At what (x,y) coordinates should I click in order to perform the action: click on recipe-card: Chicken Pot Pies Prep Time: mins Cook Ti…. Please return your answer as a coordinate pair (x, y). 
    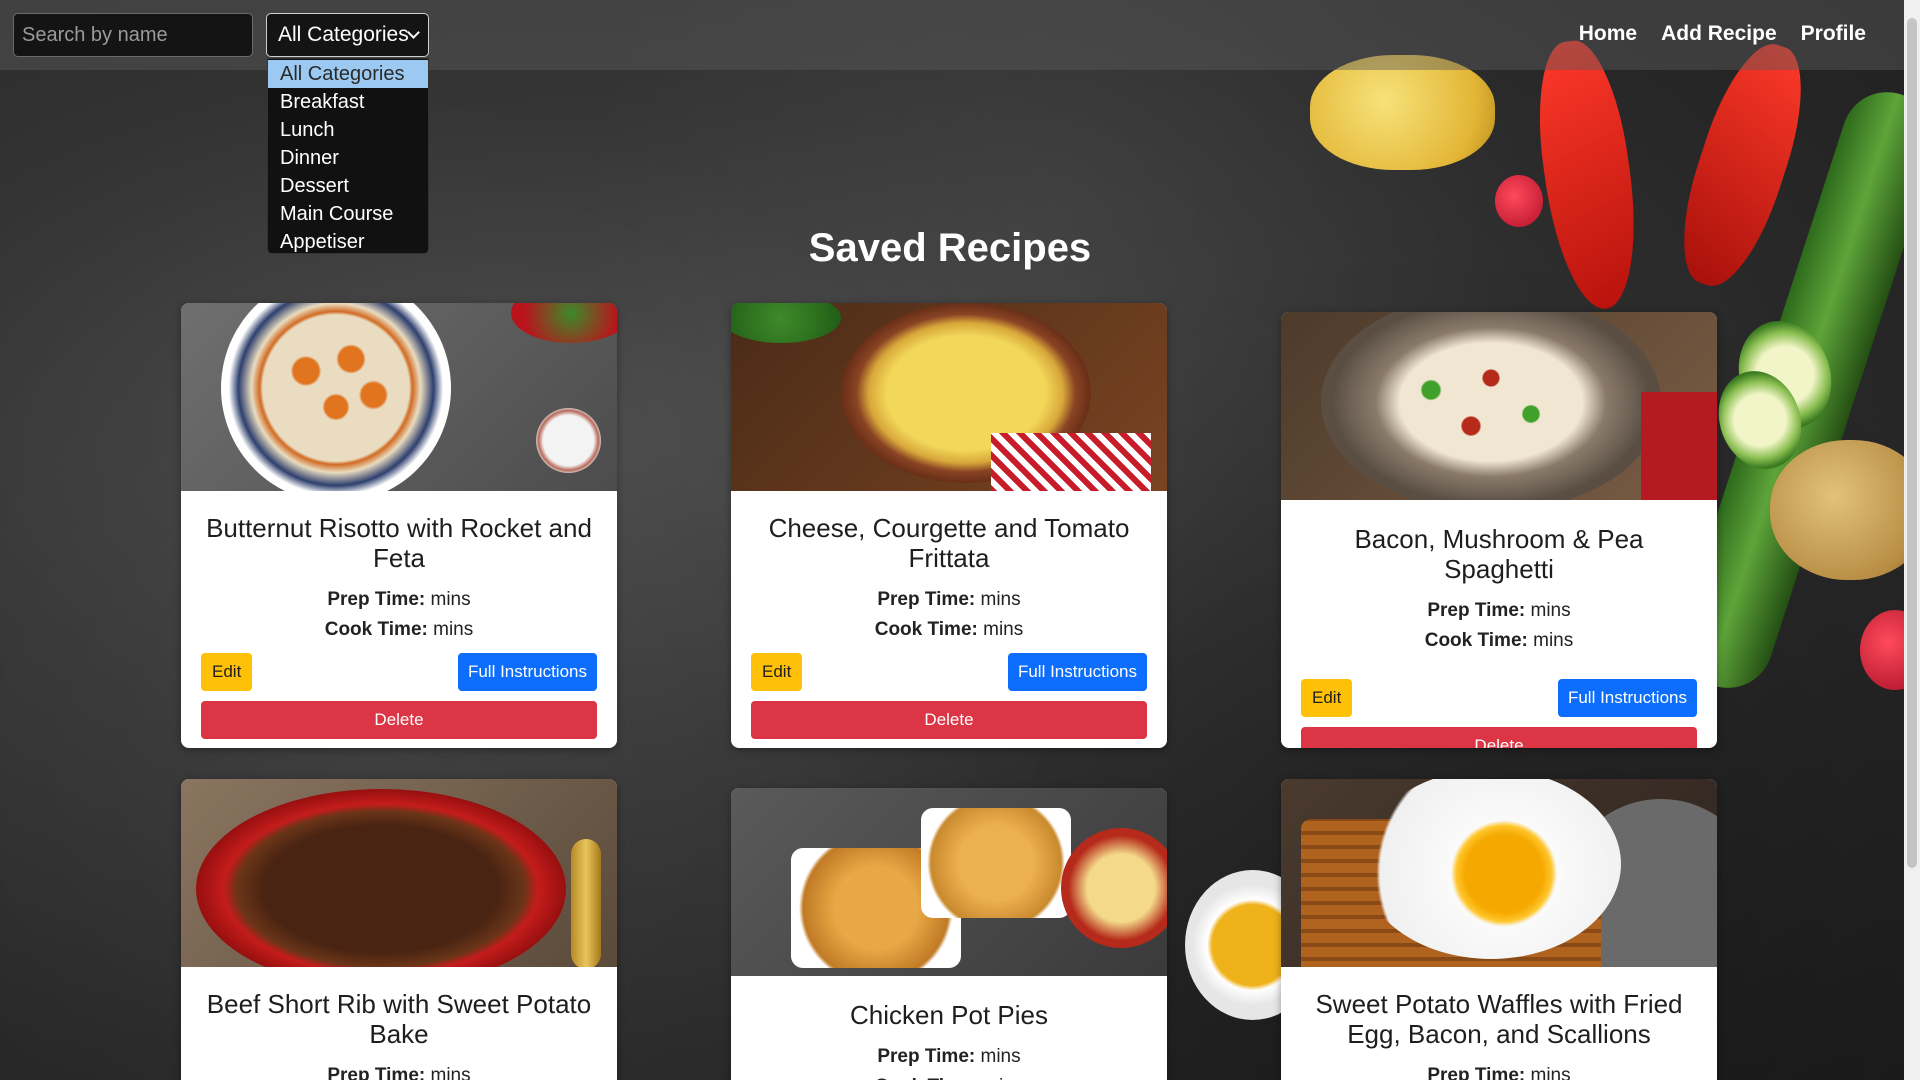
    Looking at the image, I should click on (949, 934).